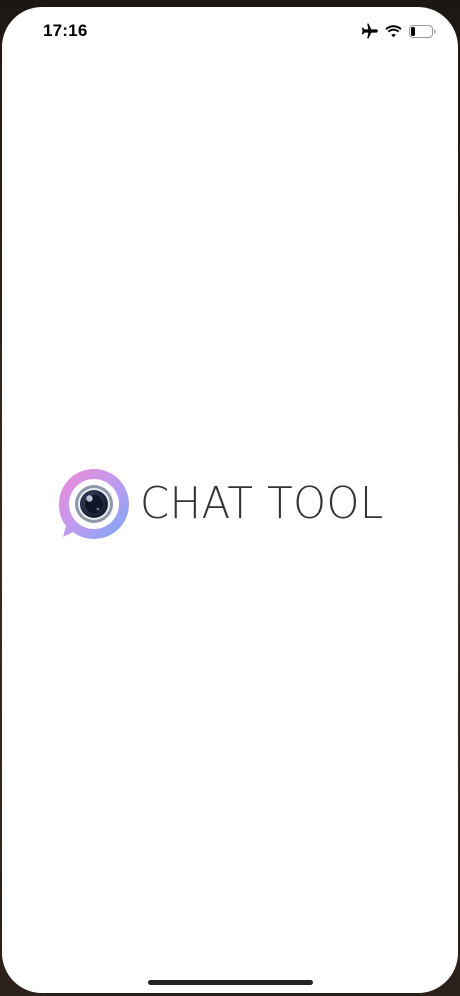 This screenshot has width=460, height=996. I want to click on brand-name: CHAT TOOL, so click(262, 503).